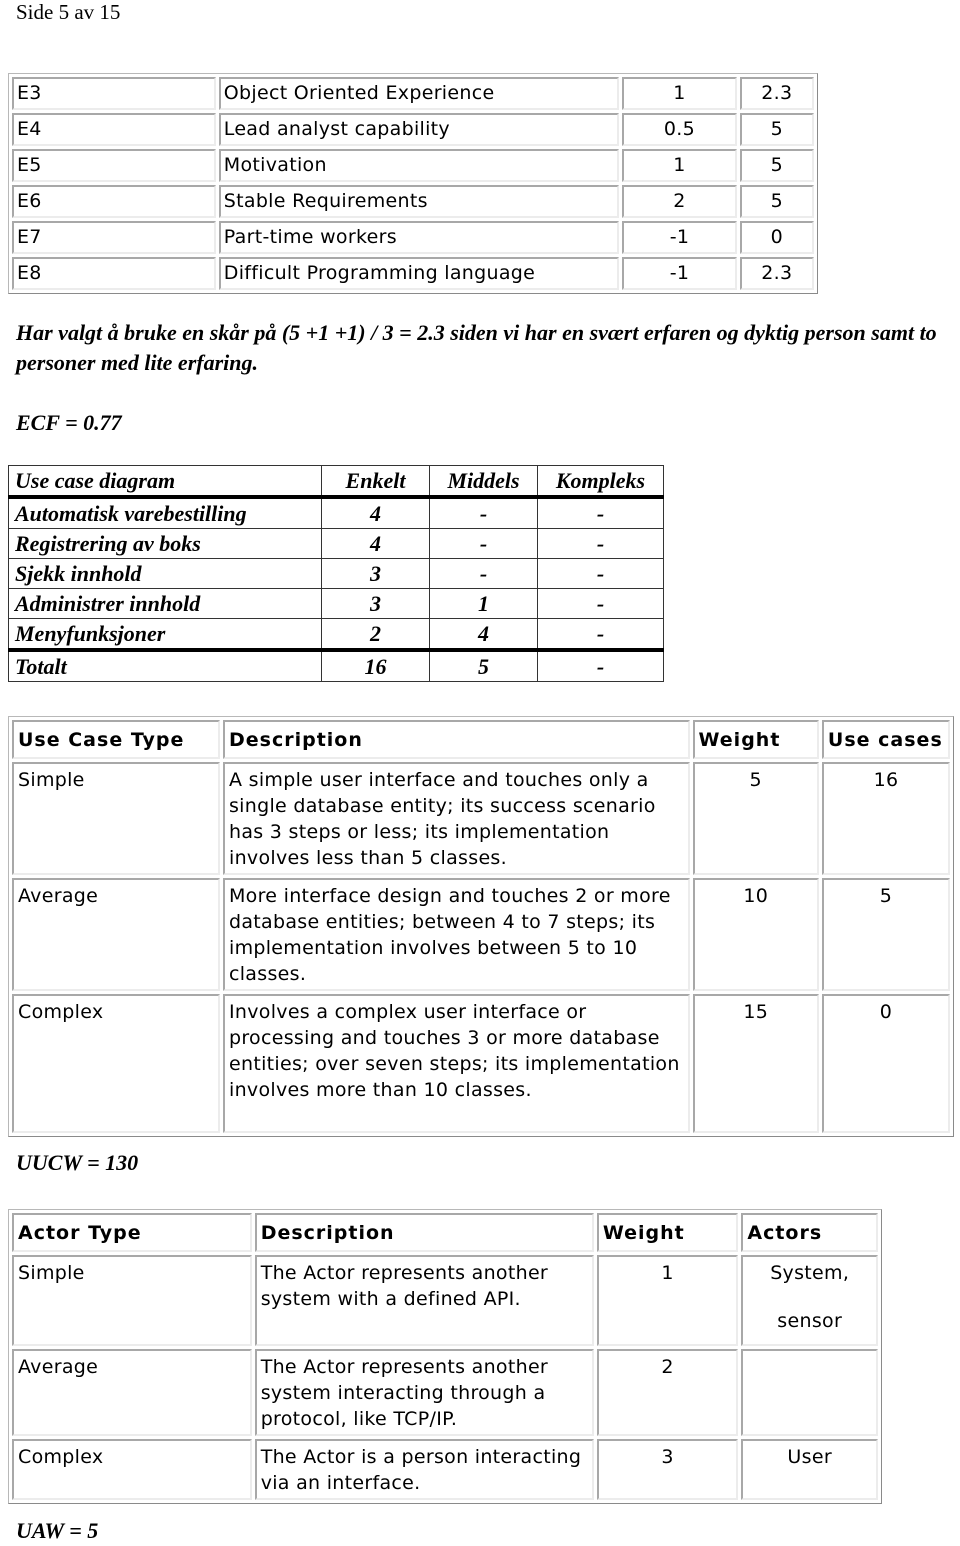 The height and width of the screenshot is (1546, 960). I want to click on use-case-name: Registrering av boks, so click(165, 543).